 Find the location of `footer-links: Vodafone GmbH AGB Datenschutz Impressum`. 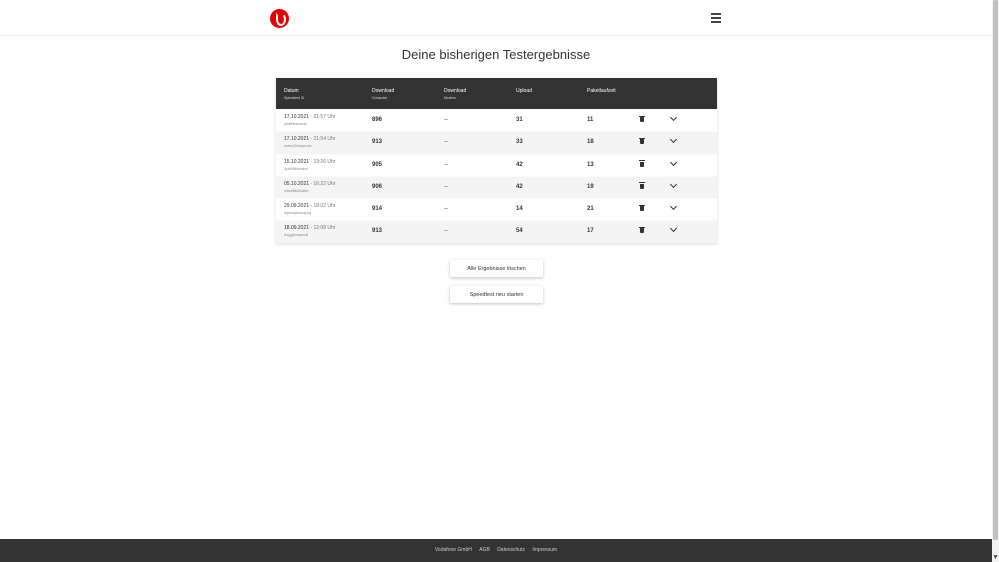

footer-links: Vodafone GmbH AGB Datenschutz Impressum is located at coordinates (496, 550).